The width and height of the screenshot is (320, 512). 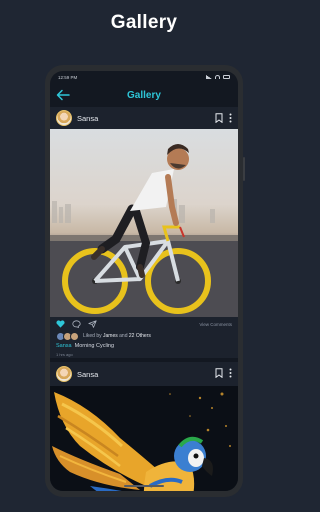 What do you see at coordinates (68, 77) in the screenshot?
I see `status-time: 12:59 PM` at bounding box center [68, 77].